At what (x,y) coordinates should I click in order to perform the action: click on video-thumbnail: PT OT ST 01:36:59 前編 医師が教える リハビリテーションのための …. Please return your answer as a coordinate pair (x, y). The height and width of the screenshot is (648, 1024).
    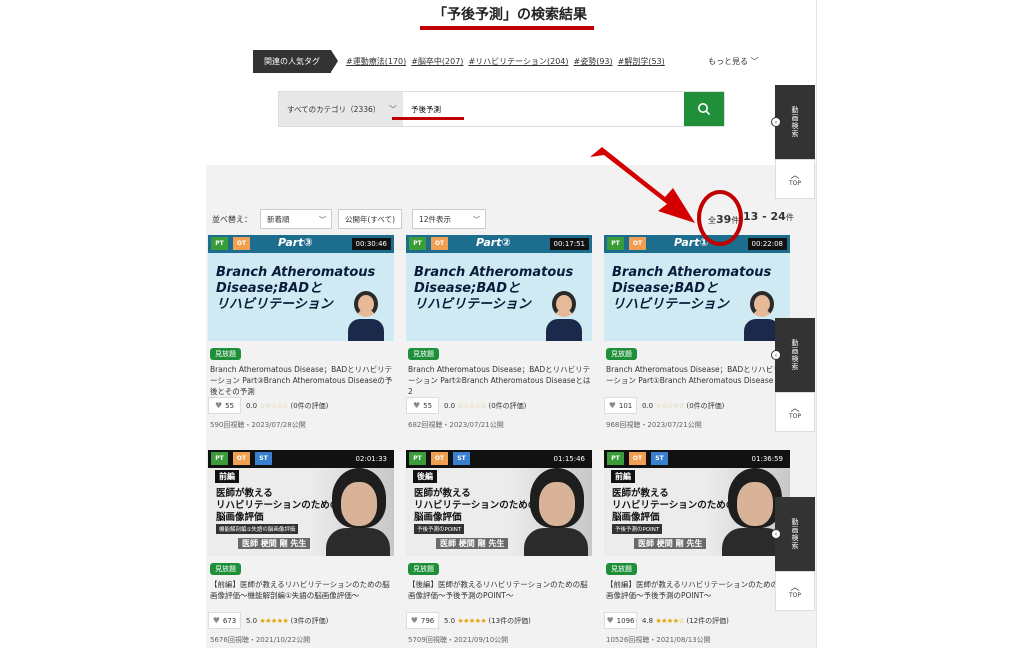
    Looking at the image, I should click on (697, 503).